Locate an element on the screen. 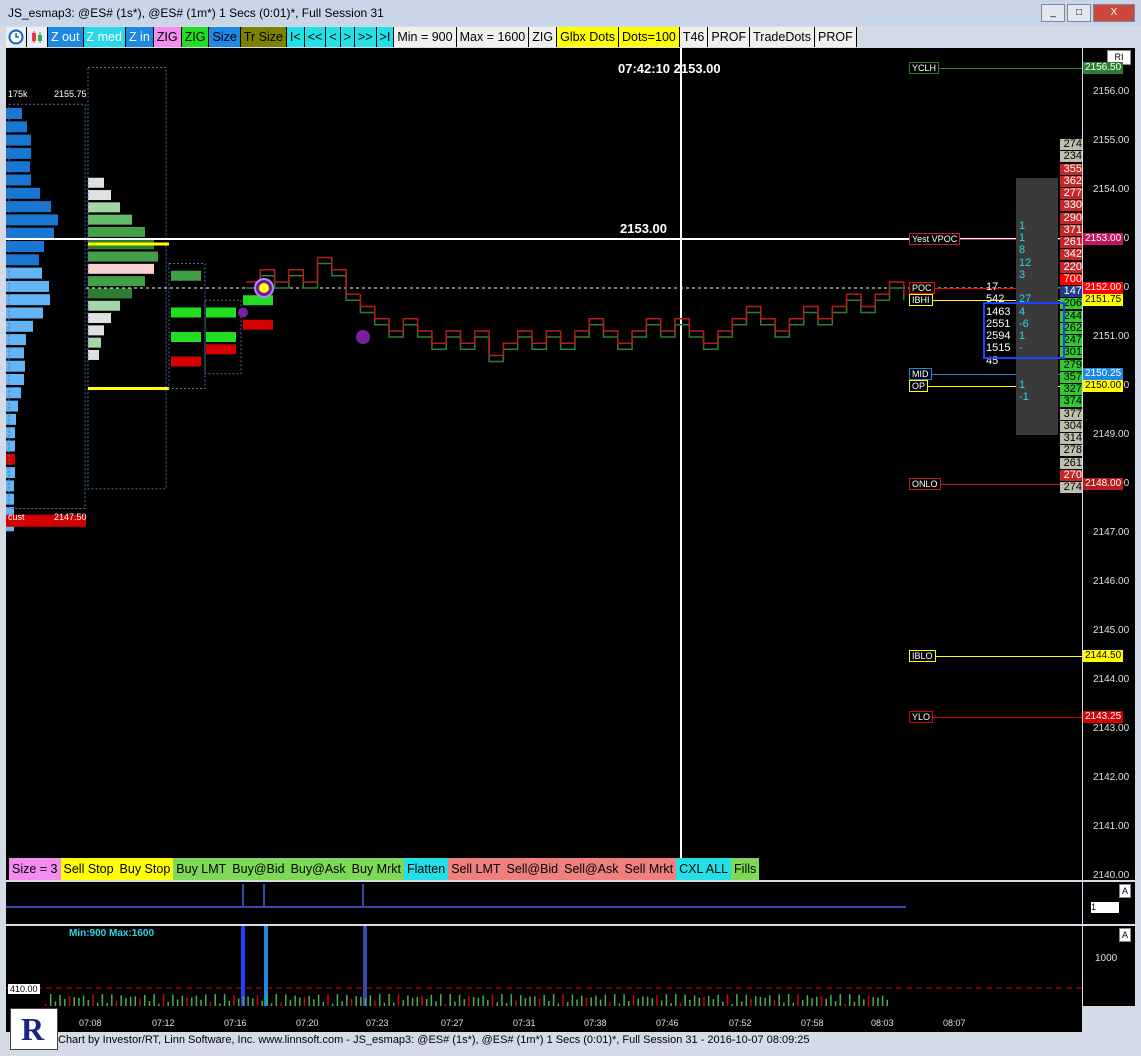 The height and width of the screenshot is (1056, 1141). dom-level-volume: 371 is located at coordinates (1071, 230).